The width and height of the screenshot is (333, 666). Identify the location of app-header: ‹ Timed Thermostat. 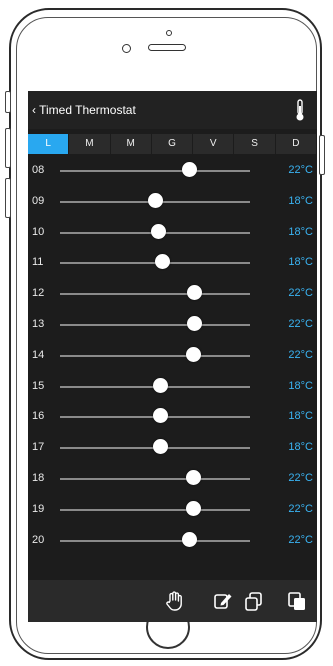
(172, 110).